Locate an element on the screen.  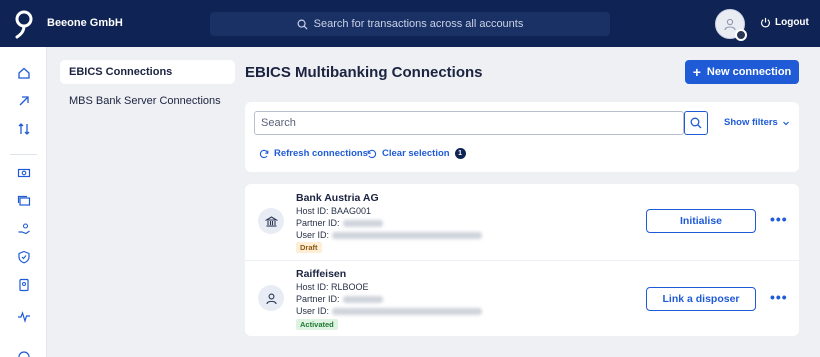
refresh-label: Refresh connections is located at coordinates (321, 153).